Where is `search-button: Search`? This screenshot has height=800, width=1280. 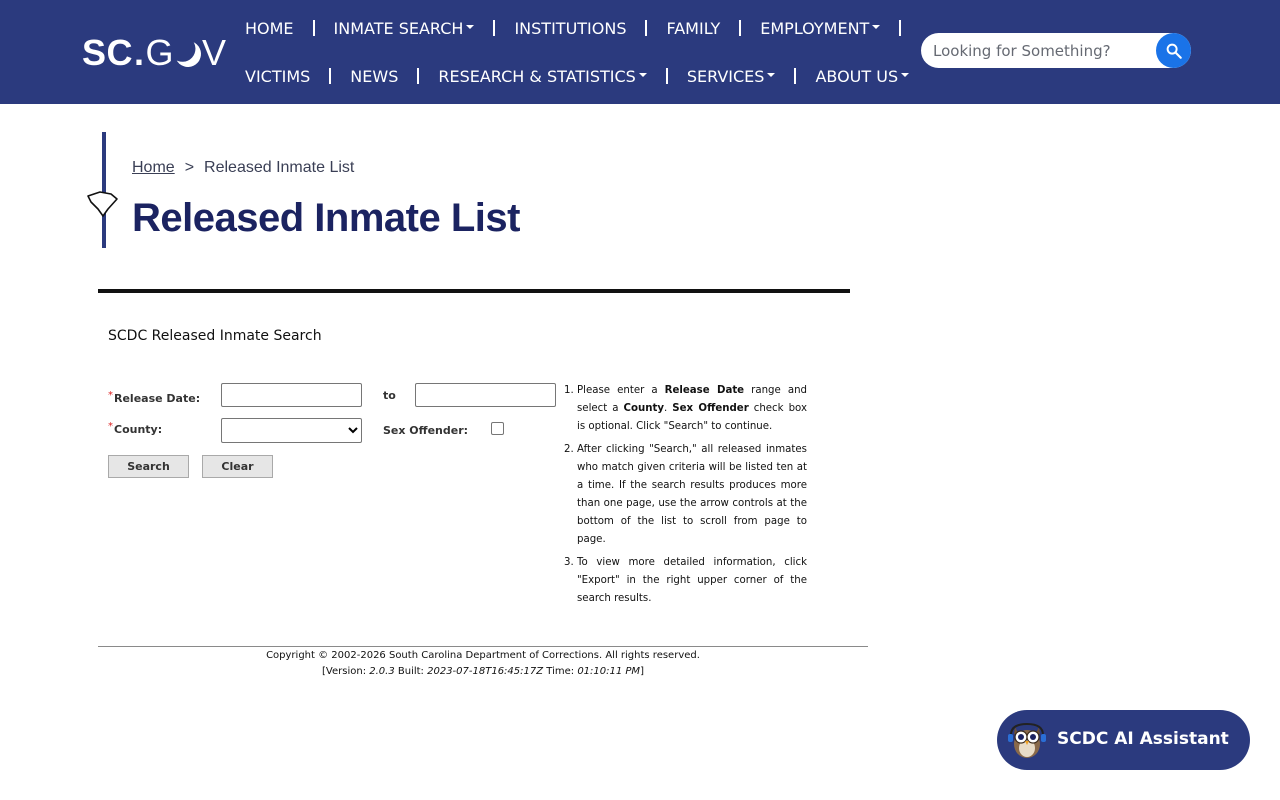 search-button: Search is located at coordinates (148, 466).